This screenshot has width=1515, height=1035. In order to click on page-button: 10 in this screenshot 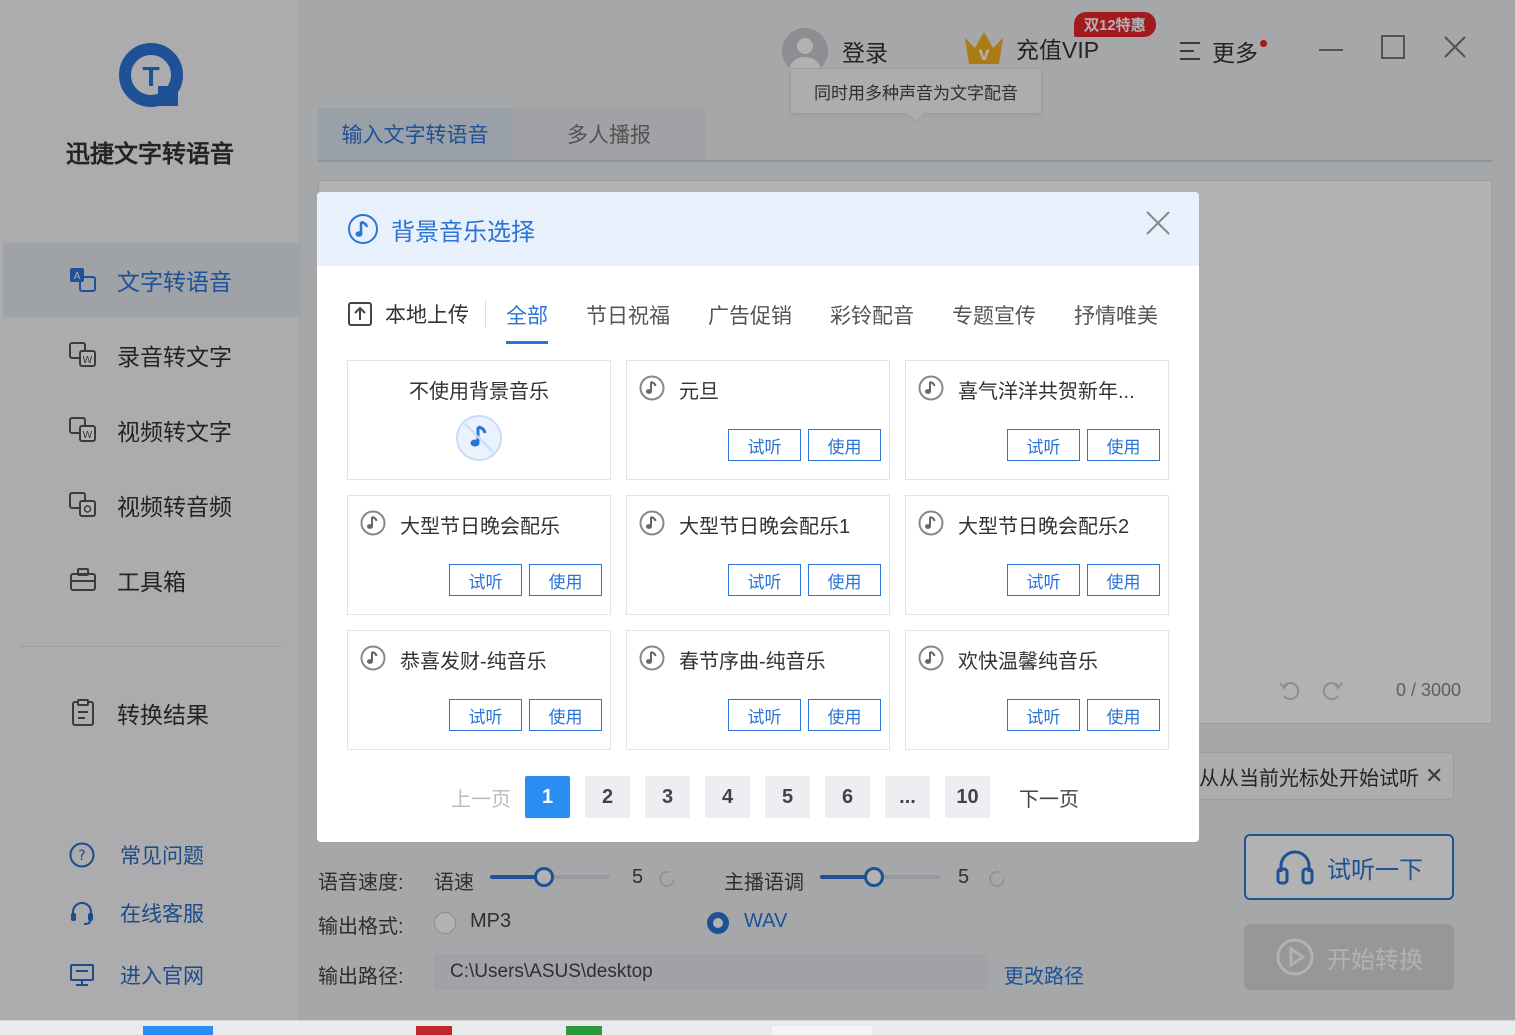, I will do `click(967, 797)`.